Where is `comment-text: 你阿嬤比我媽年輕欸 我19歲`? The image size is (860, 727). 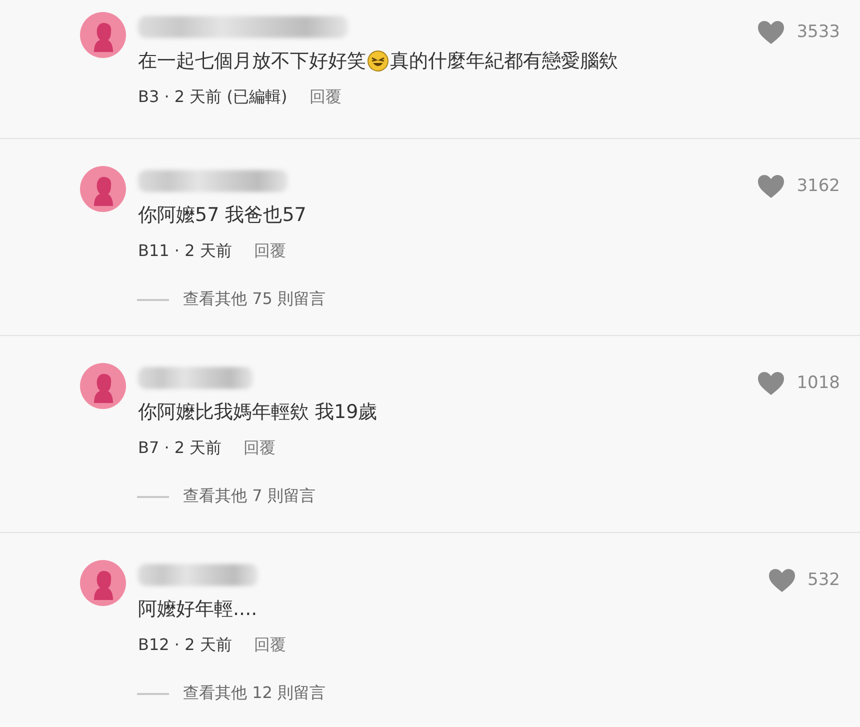 comment-text: 你阿嬤比我媽年輕欸 我19歲 is located at coordinates (258, 412).